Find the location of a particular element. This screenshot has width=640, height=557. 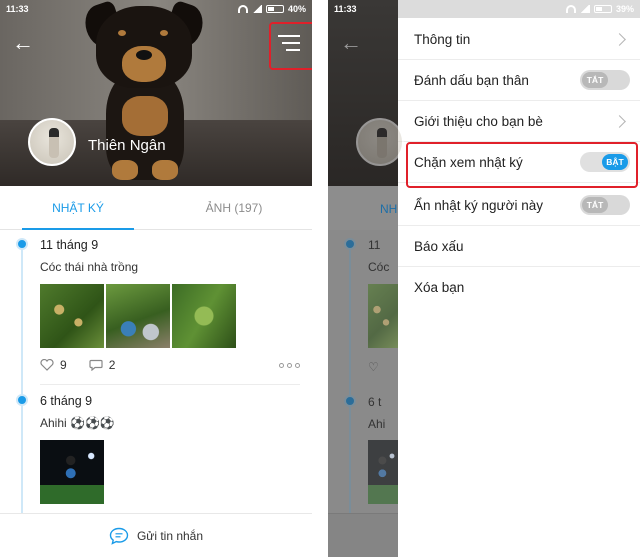

chat-bubble-icon is located at coordinates (119, 536).